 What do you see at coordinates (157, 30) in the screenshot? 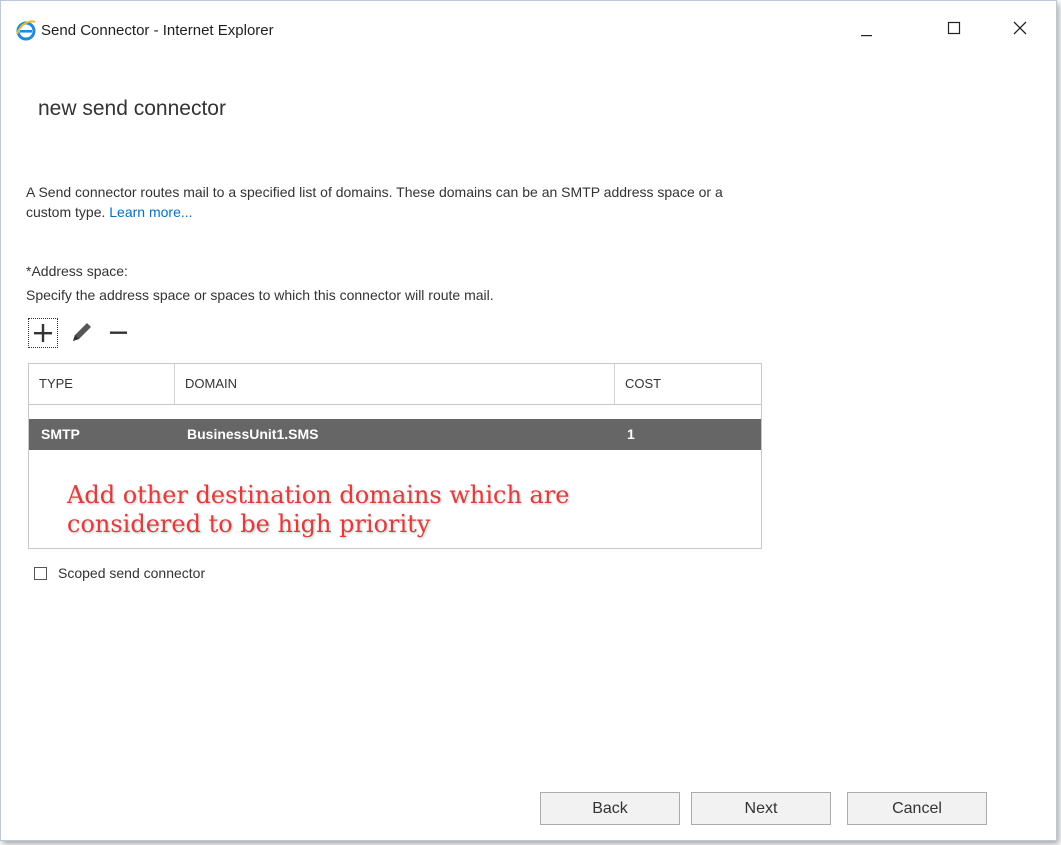
I see `window-title: Send Connector - Internet Explorer` at bounding box center [157, 30].